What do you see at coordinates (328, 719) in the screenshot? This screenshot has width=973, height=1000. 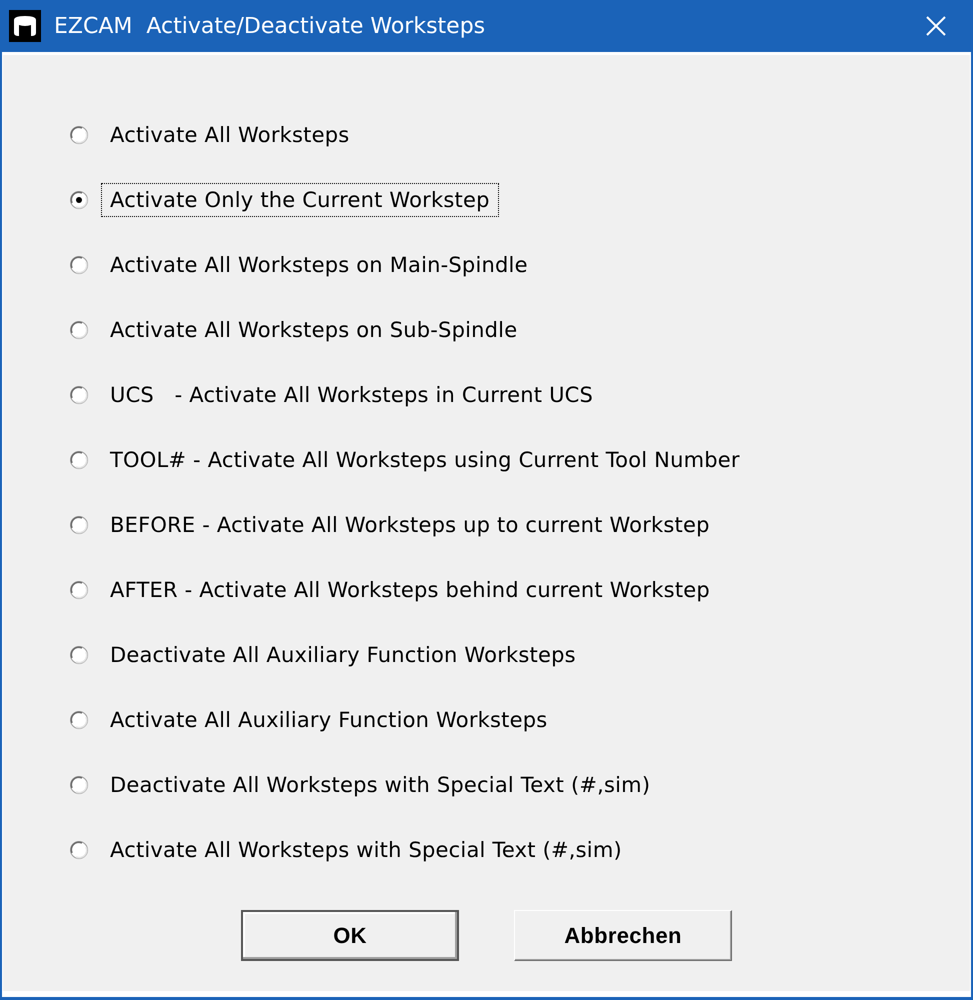 I see `option-label: Activate All Auxiliary Function Worksteps` at bounding box center [328, 719].